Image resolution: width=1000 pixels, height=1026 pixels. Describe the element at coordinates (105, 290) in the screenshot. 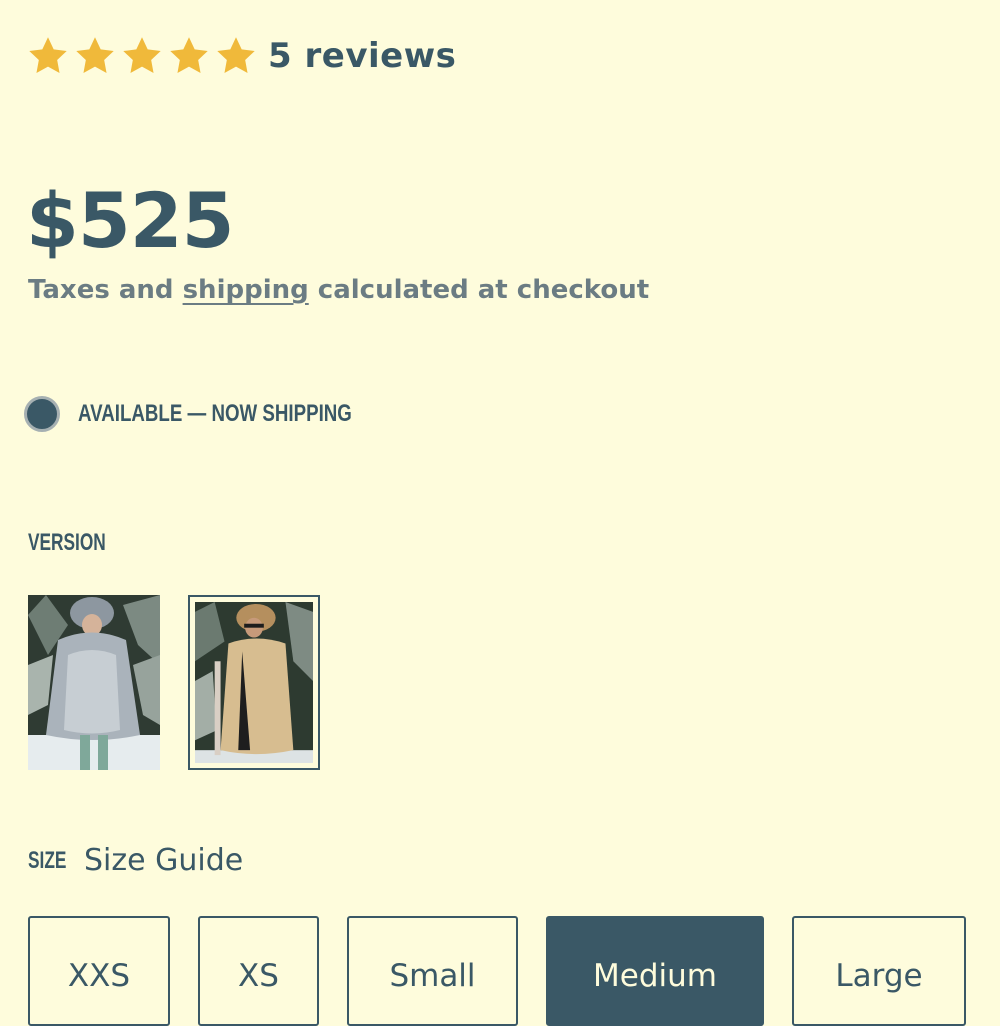

I see `tax-note-prefix: Taxes and` at that location.